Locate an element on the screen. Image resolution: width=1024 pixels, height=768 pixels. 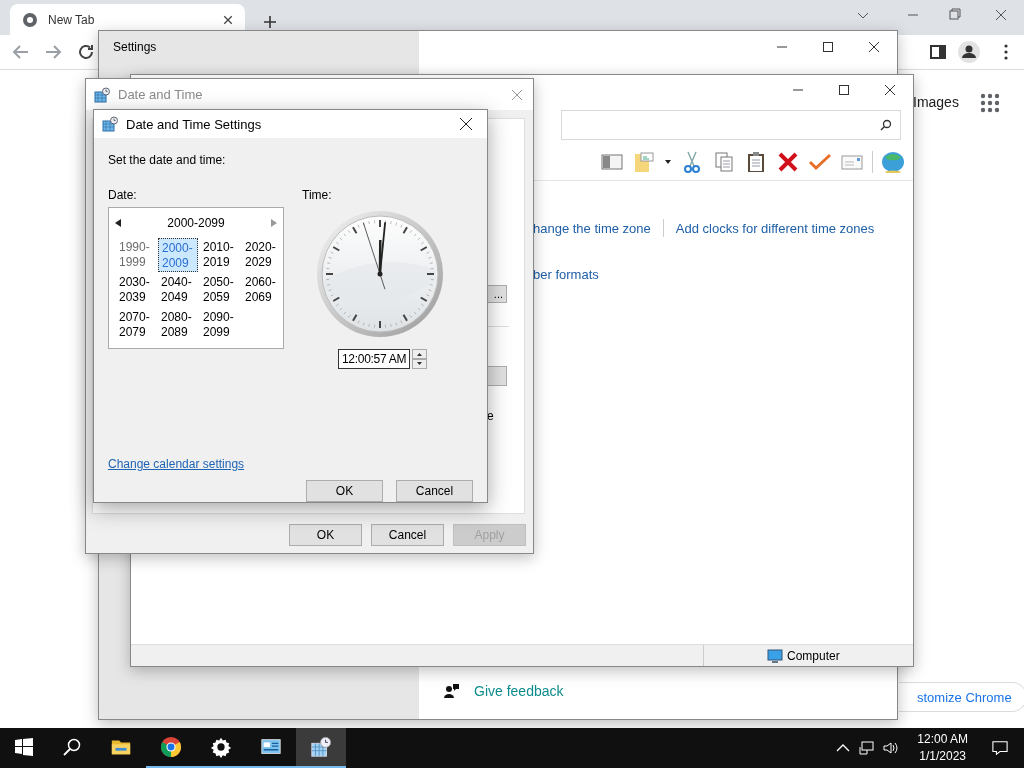
restore-icon is located at coordinates (955, 14).